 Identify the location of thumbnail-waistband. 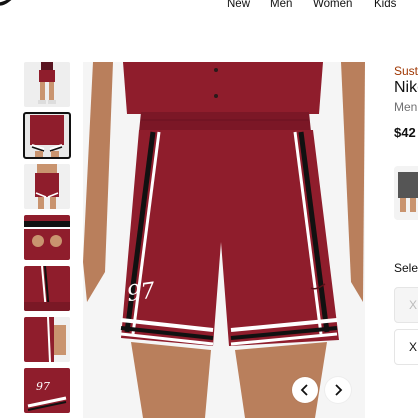
(47, 237).